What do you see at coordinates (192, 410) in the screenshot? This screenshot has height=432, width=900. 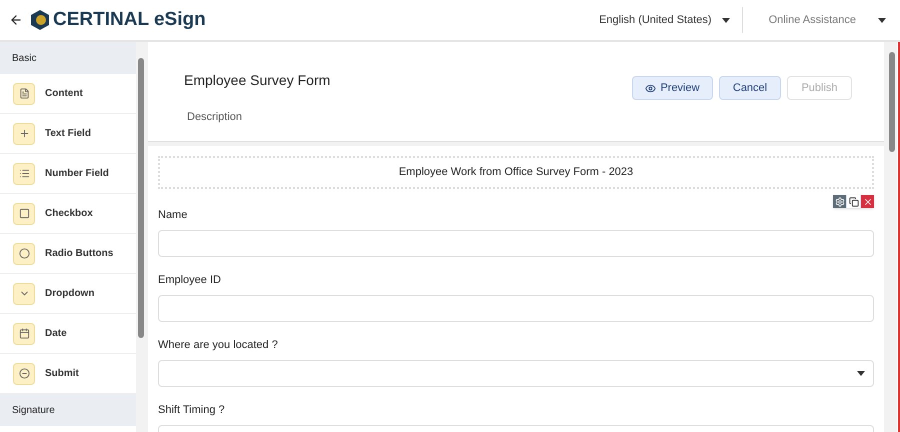 I see `field-label: Shift Timing ?` at bounding box center [192, 410].